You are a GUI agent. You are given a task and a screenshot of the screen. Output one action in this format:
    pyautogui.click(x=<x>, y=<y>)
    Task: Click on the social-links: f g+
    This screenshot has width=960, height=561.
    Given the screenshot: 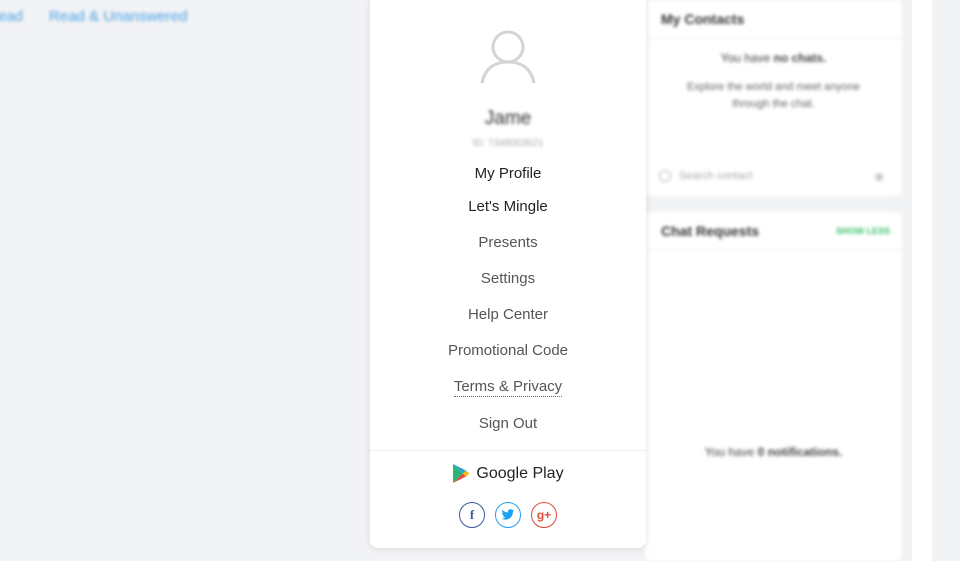 What is the action you would take?
    pyautogui.click(x=508, y=515)
    